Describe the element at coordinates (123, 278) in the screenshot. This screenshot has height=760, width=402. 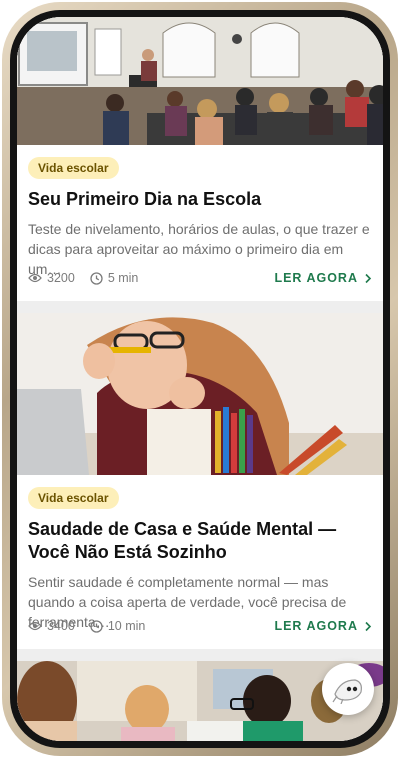
I see `read-time-value: 5 min` at that location.